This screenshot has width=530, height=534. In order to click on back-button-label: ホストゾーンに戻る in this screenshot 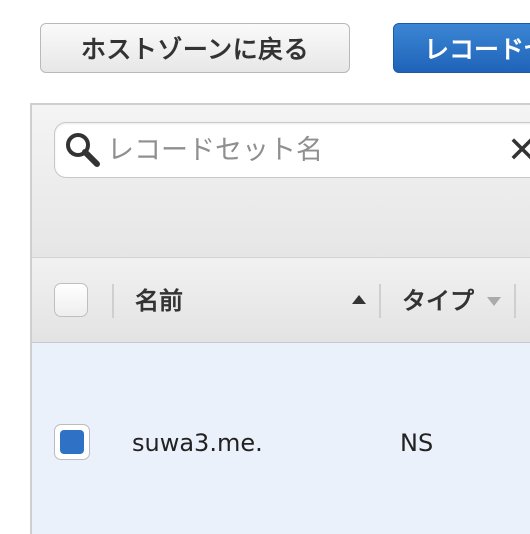, I will do `click(195, 49)`.